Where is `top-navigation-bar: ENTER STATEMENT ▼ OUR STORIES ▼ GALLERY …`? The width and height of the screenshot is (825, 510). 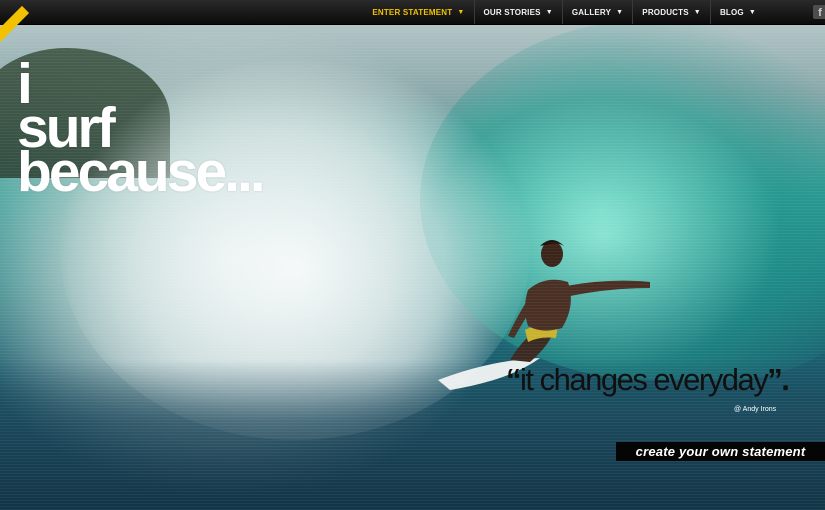 top-navigation-bar: ENTER STATEMENT ▼ OUR STORIES ▼ GALLERY … is located at coordinates (412, 22).